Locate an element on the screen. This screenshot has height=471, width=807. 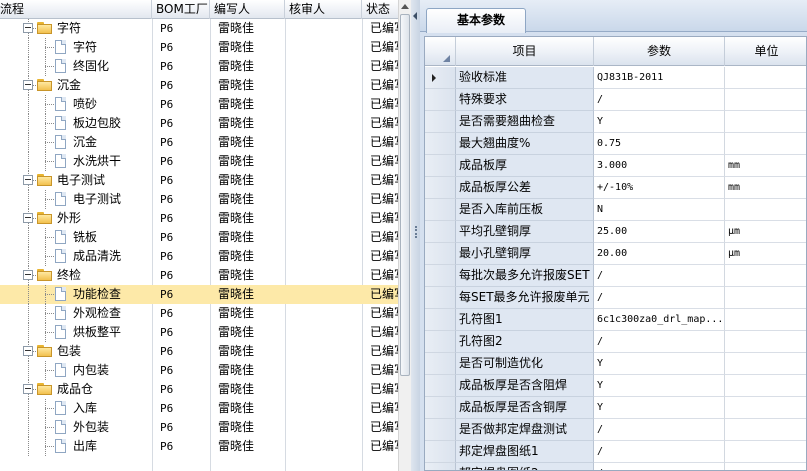
tree-node-cell: 包装 is located at coordinates (76, 351).